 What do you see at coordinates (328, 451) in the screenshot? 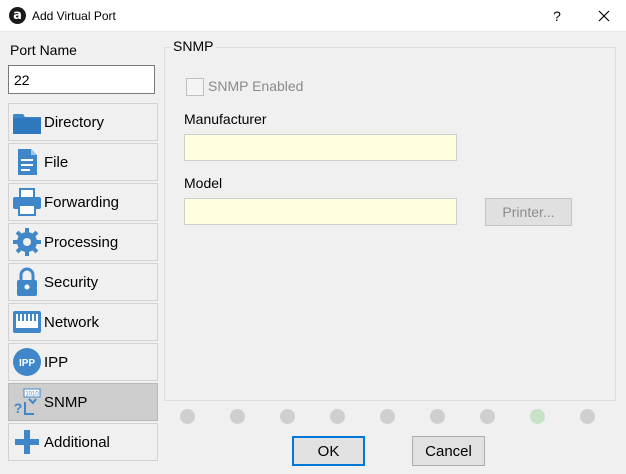
I see `ok-button: OK` at bounding box center [328, 451].